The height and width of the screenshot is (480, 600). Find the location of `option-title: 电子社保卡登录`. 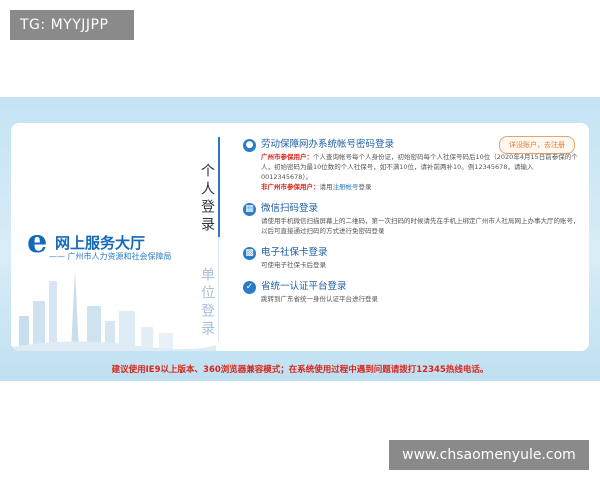

option-title: 电子社保卡登录 is located at coordinates (422, 253).